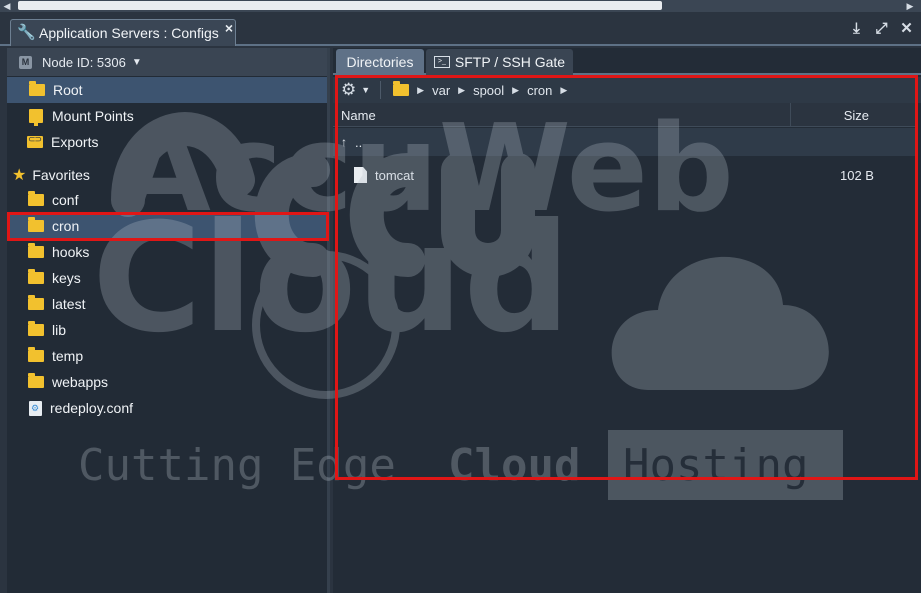 This screenshot has height=593, width=921. I want to click on scrollbar-thumb, so click(340, 5).